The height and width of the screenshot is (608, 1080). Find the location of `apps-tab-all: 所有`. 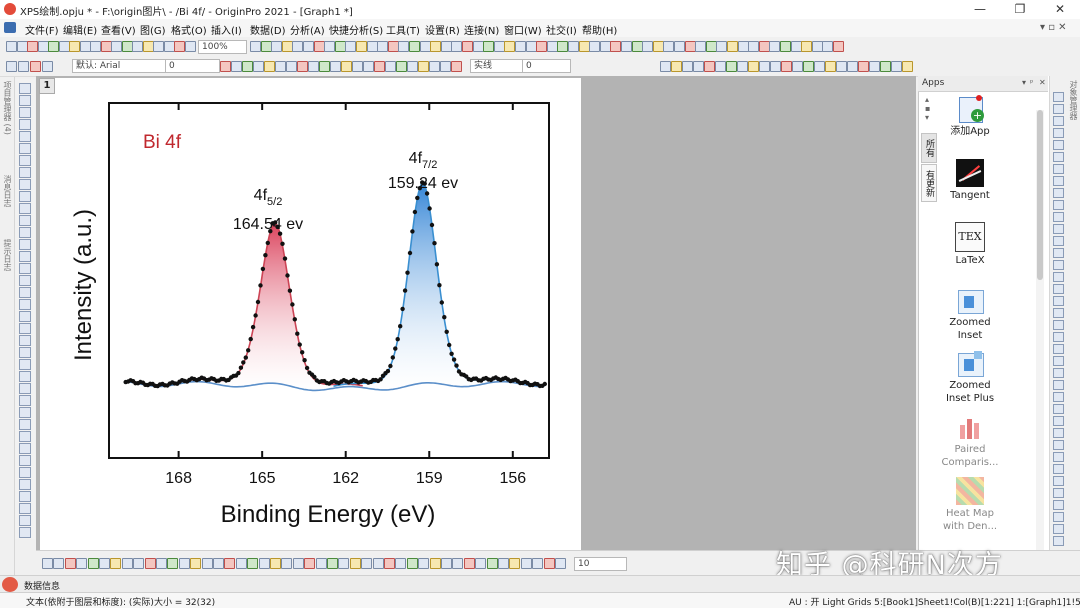

apps-tab-all: 所有 is located at coordinates (929, 148).